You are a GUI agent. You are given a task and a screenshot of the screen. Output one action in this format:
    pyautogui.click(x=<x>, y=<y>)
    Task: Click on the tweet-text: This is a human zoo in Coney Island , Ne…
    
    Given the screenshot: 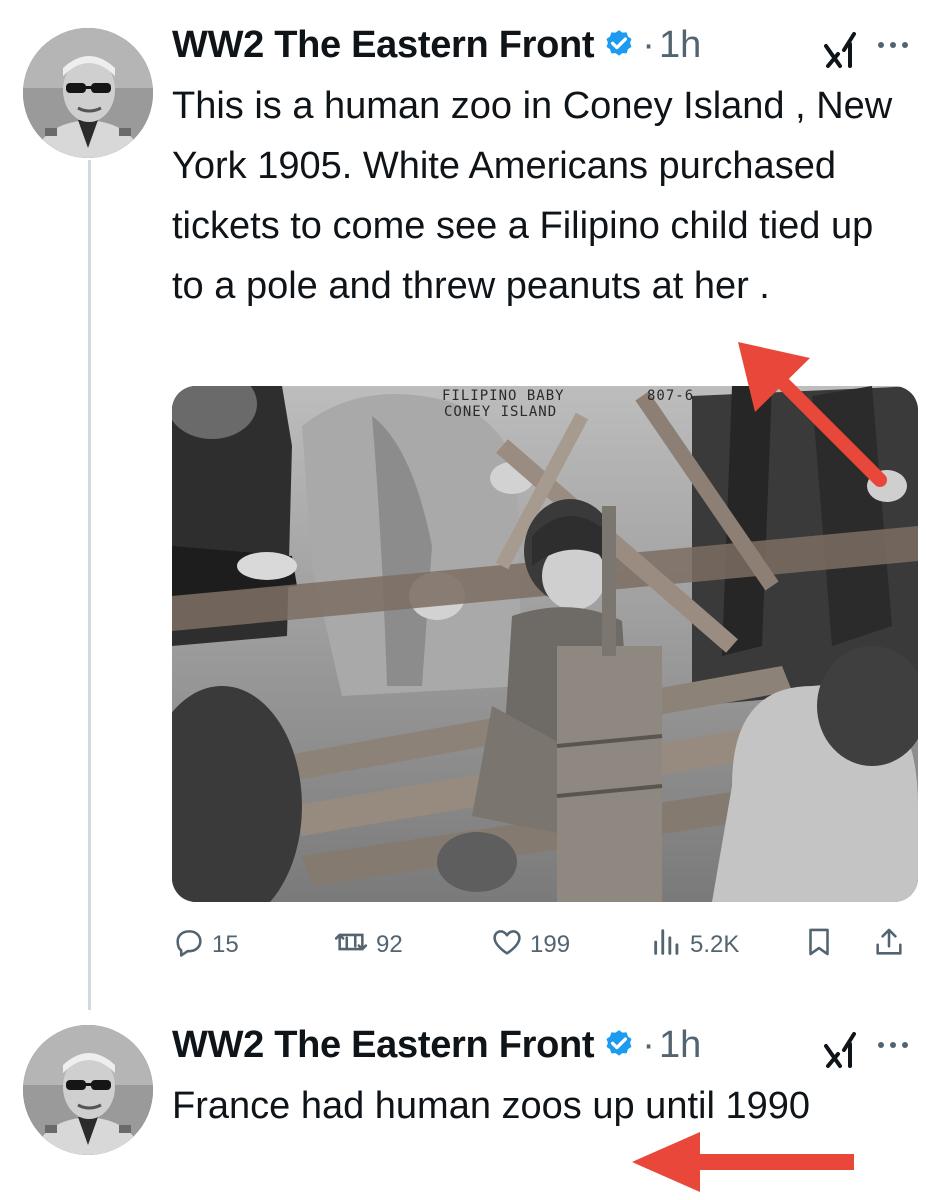 What is the action you would take?
    pyautogui.click(x=532, y=196)
    